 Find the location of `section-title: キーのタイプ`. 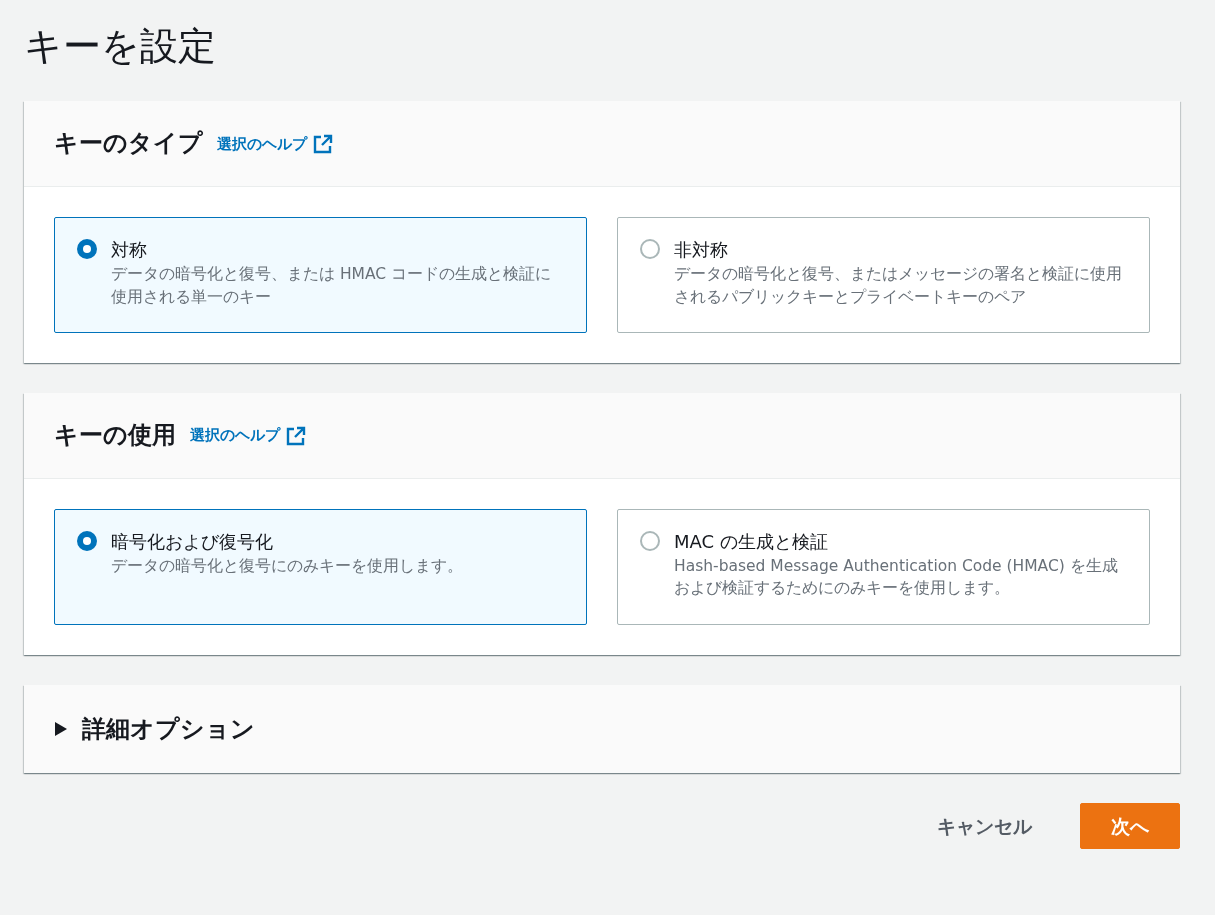

section-title: キーのタイプ is located at coordinates (128, 144).